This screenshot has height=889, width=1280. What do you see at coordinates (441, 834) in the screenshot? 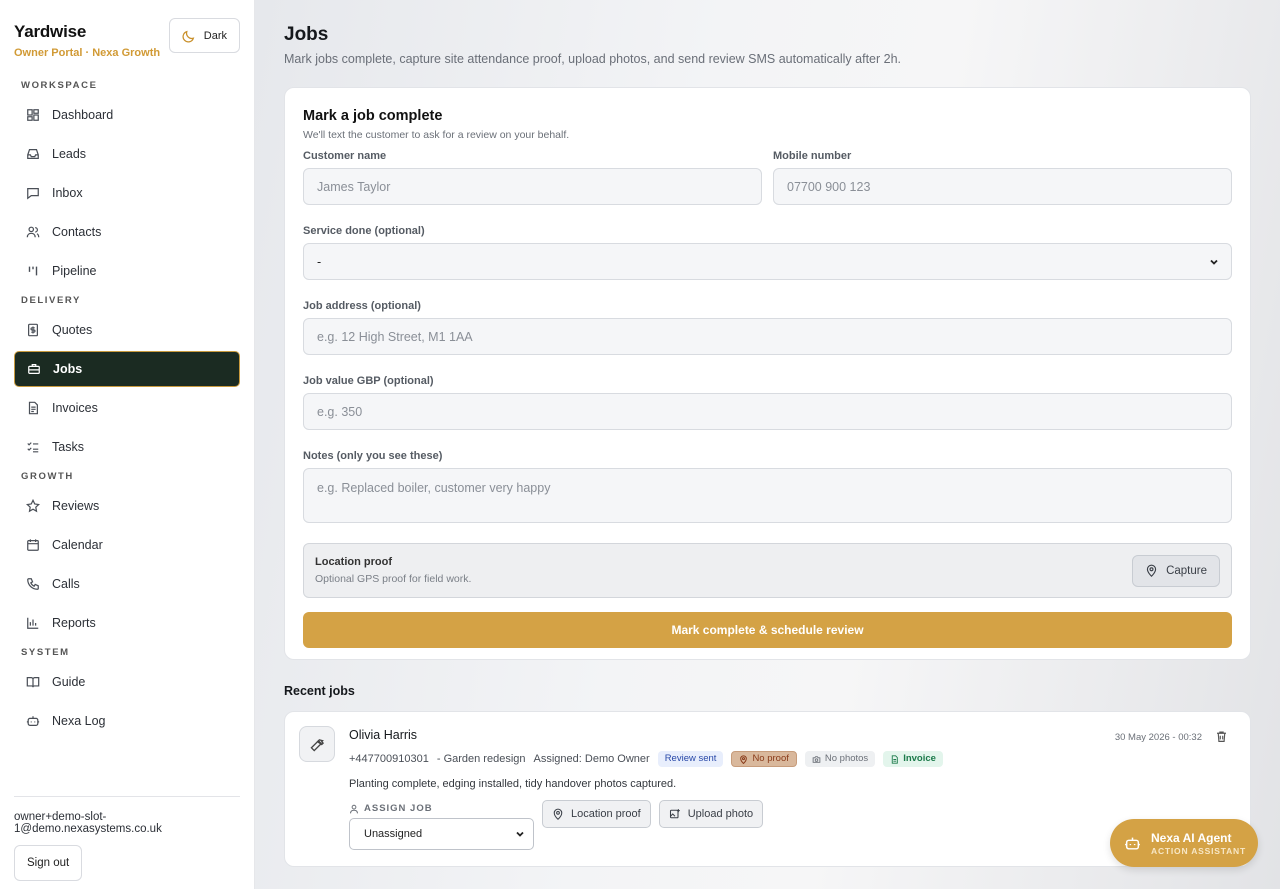
I see `assign-job-select: Unassigned` at bounding box center [441, 834].